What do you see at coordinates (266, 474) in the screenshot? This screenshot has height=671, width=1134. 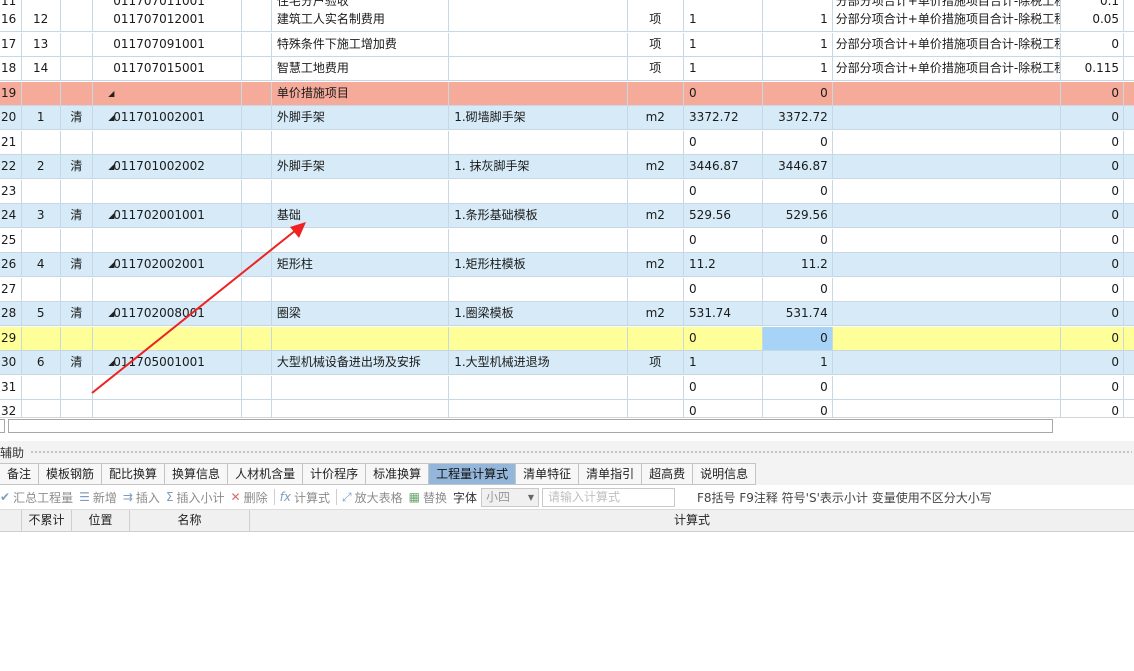 I see `tab-4: 人材机含量` at bounding box center [266, 474].